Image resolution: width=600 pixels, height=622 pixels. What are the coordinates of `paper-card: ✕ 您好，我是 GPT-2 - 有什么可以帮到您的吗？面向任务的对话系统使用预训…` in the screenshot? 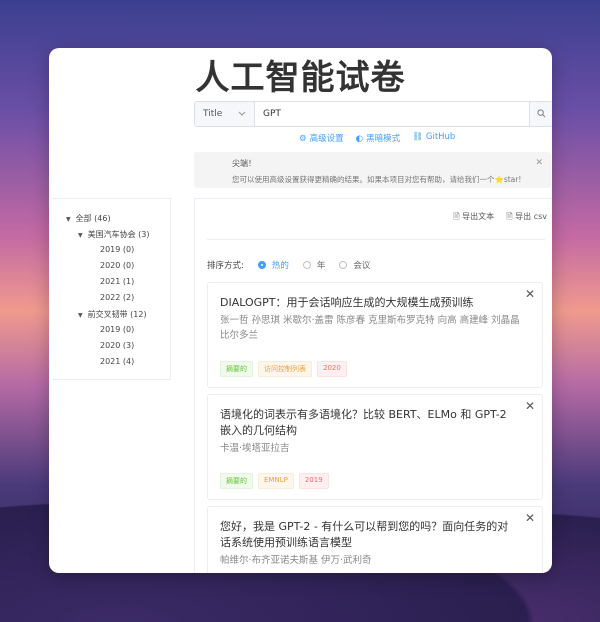 It's located at (375, 539).